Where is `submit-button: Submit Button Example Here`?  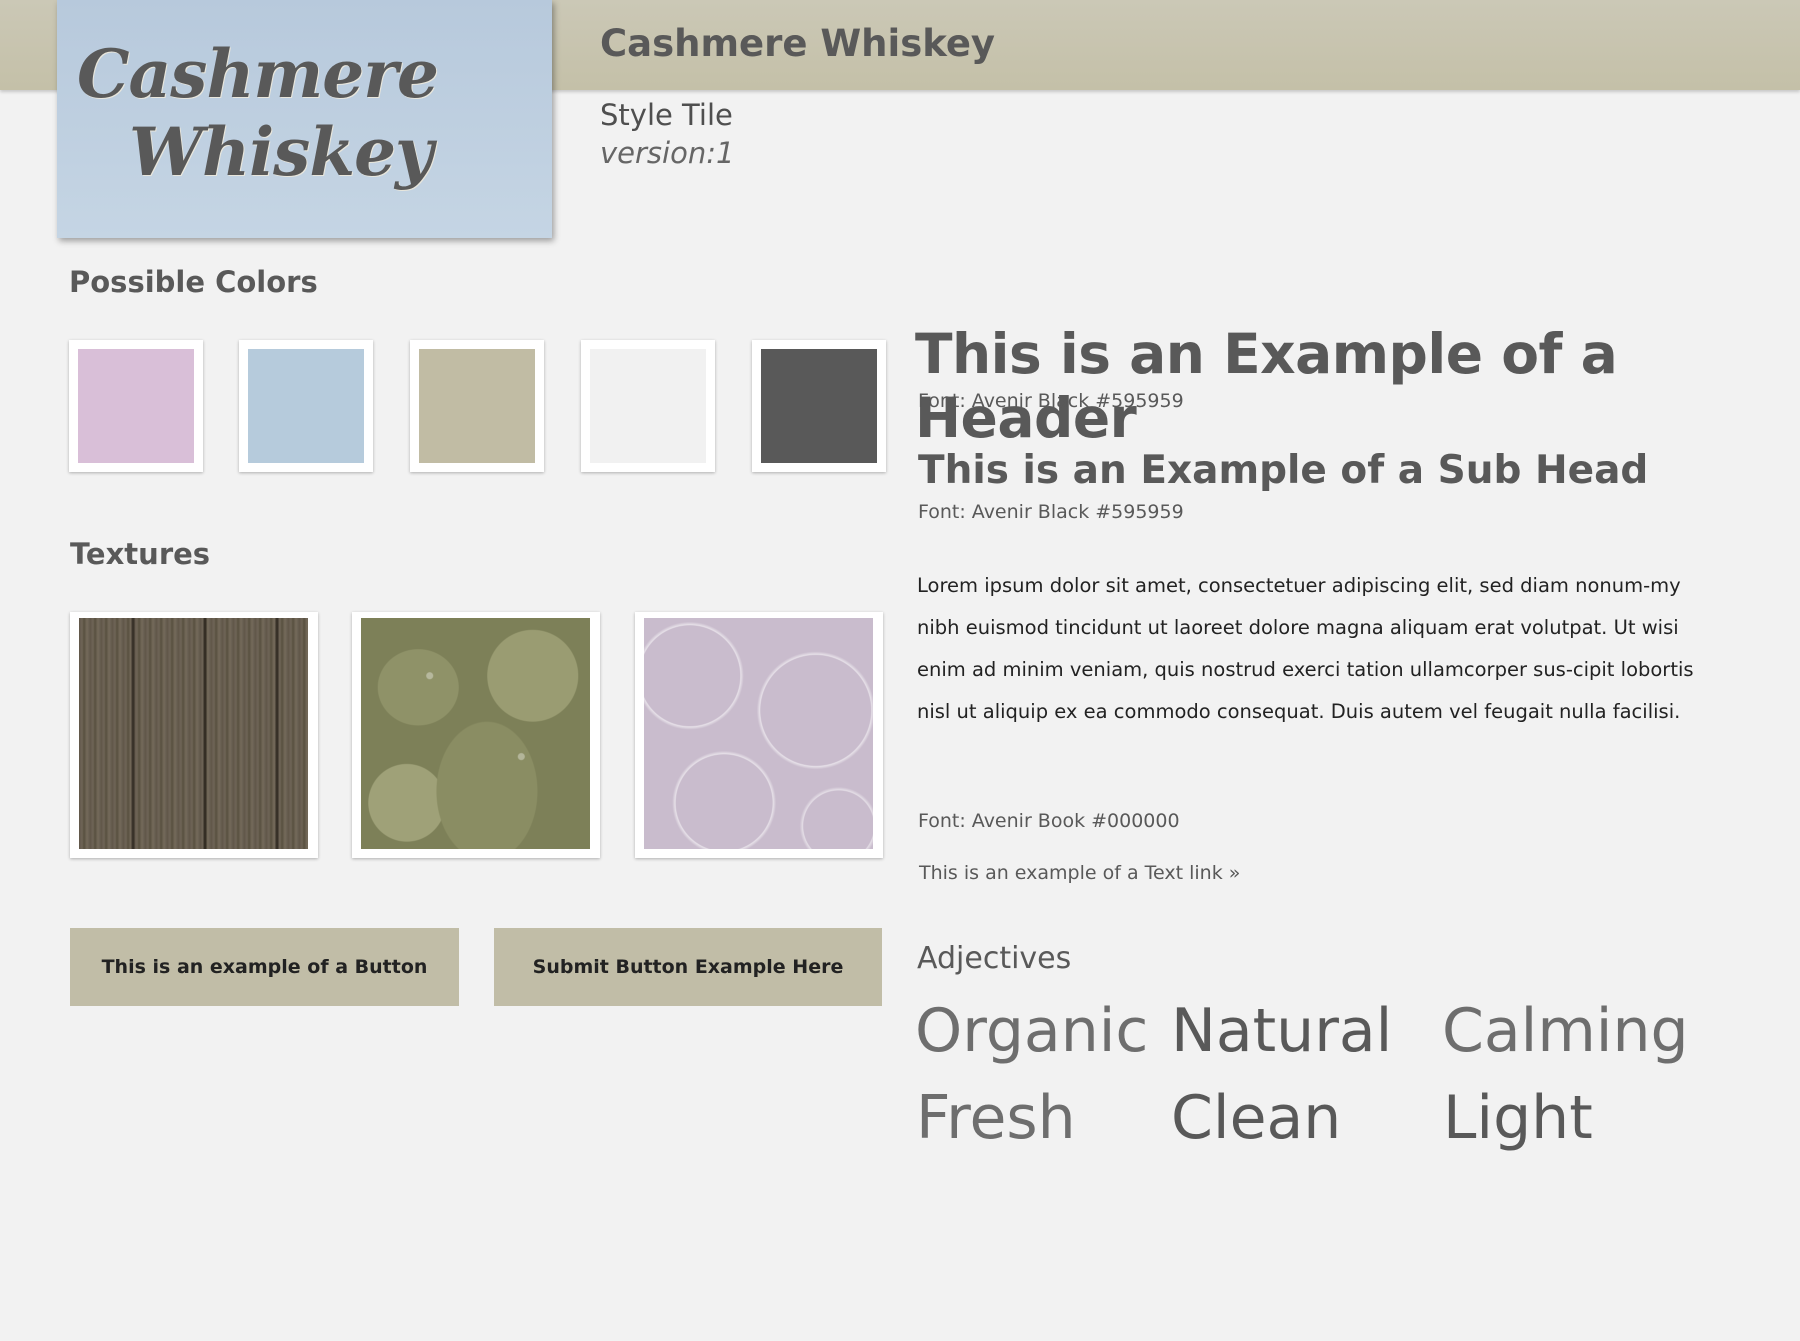
submit-button: Submit Button Example Here is located at coordinates (688, 967).